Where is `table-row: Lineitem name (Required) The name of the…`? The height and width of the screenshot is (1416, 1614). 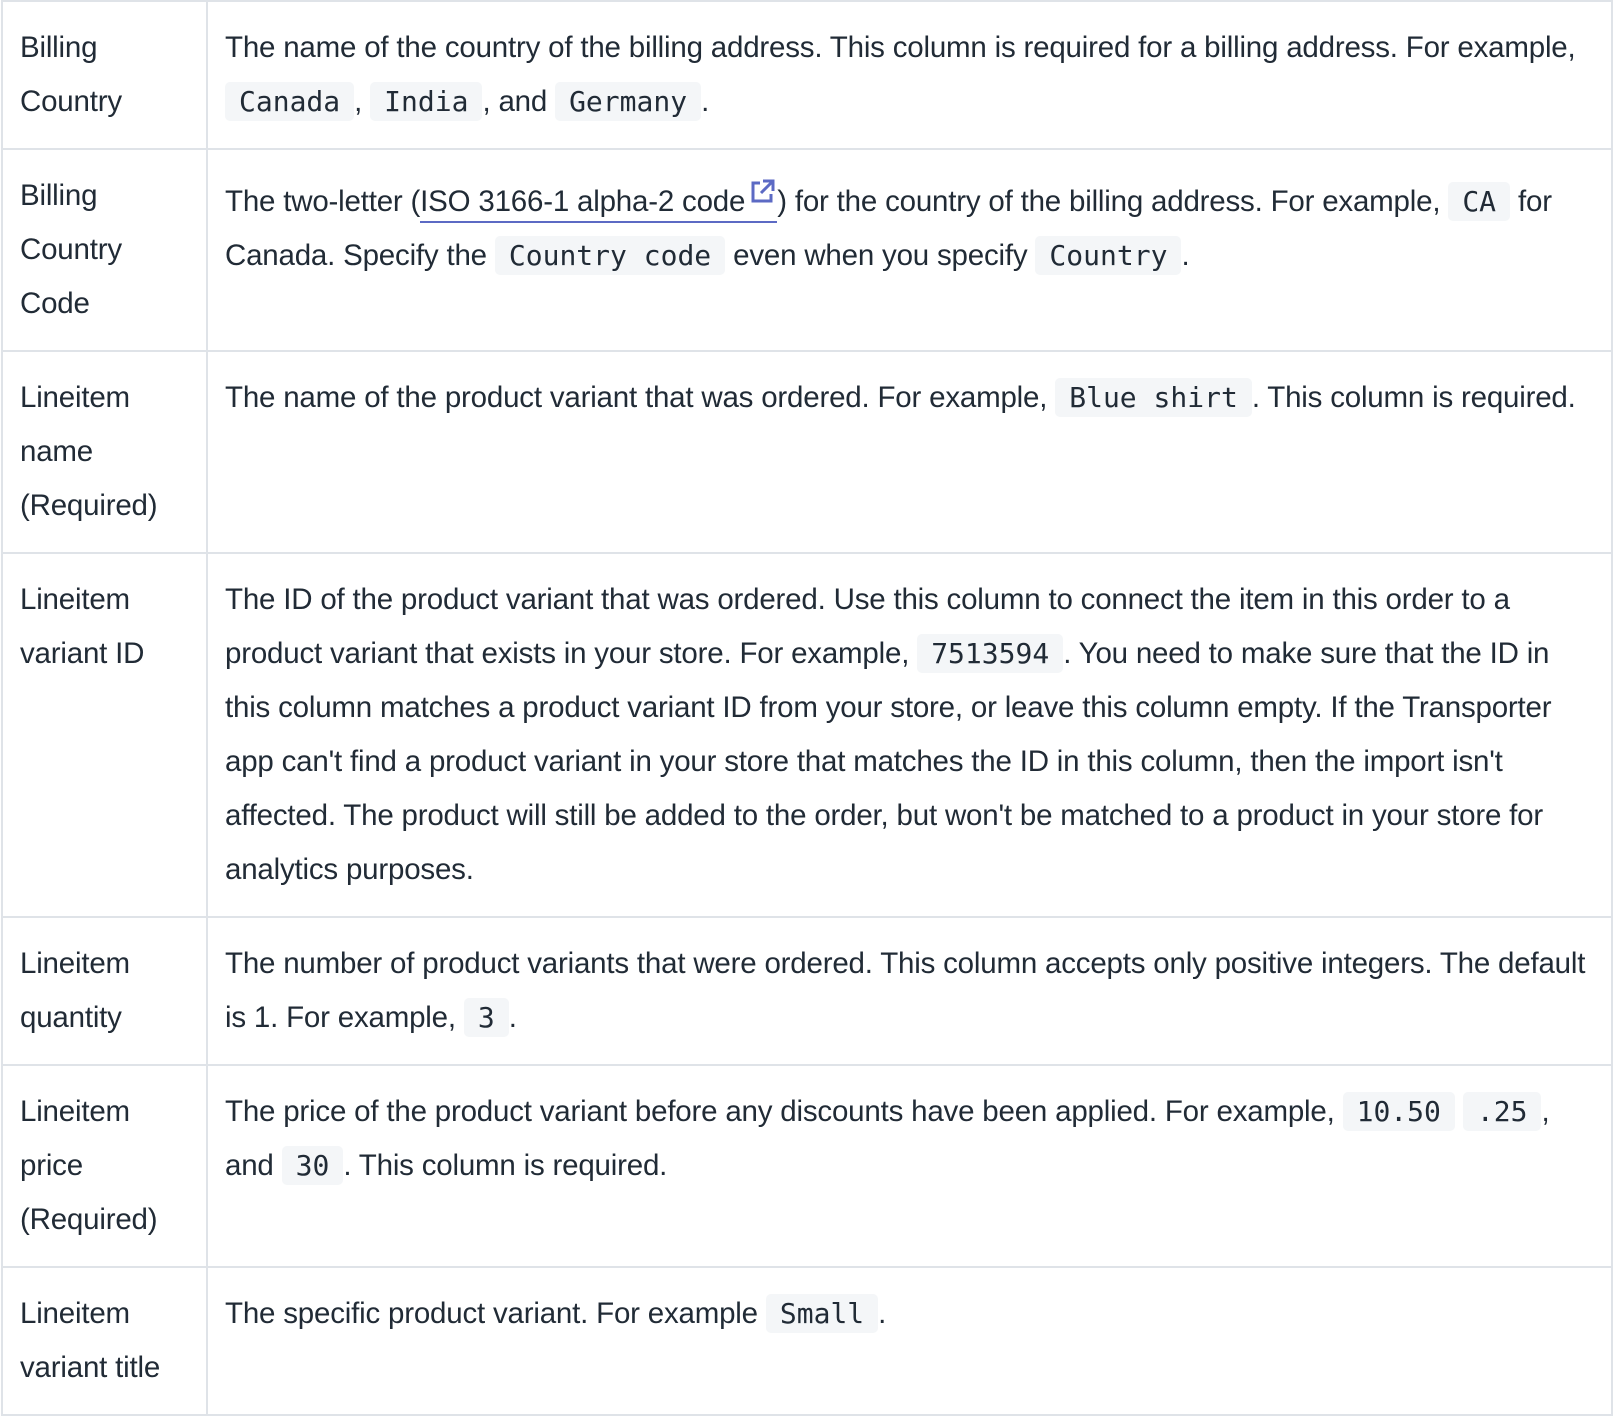
table-row: Lineitem name (Required) The name of the… is located at coordinates (807, 452).